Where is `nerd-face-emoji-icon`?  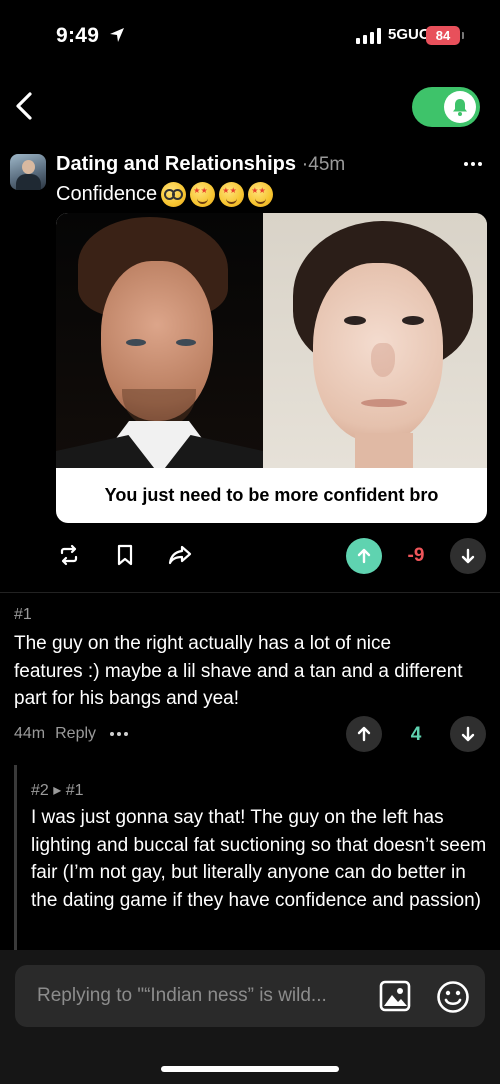 nerd-face-emoji-icon is located at coordinates (174, 194).